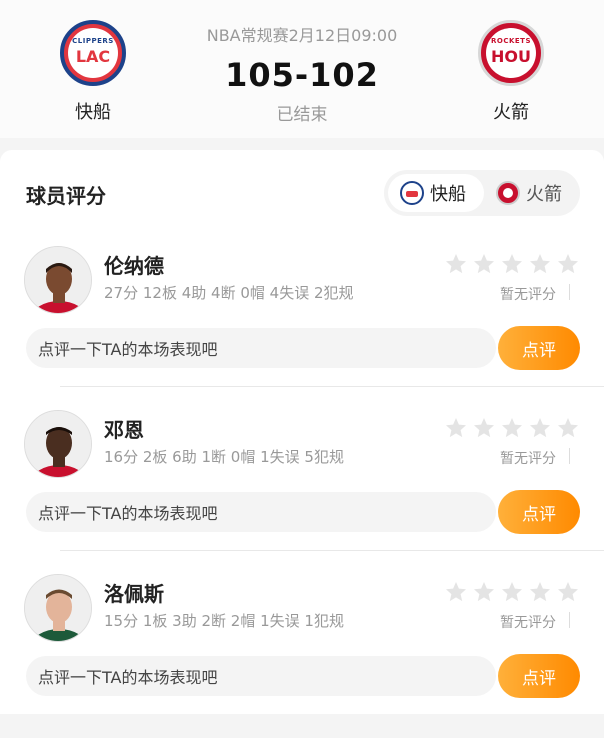  Describe the element at coordinates (224, 457) in the screenshot. I see `player-stats: 16分 2板 6助 1断 0帽 1失误 5犯规` at that location.